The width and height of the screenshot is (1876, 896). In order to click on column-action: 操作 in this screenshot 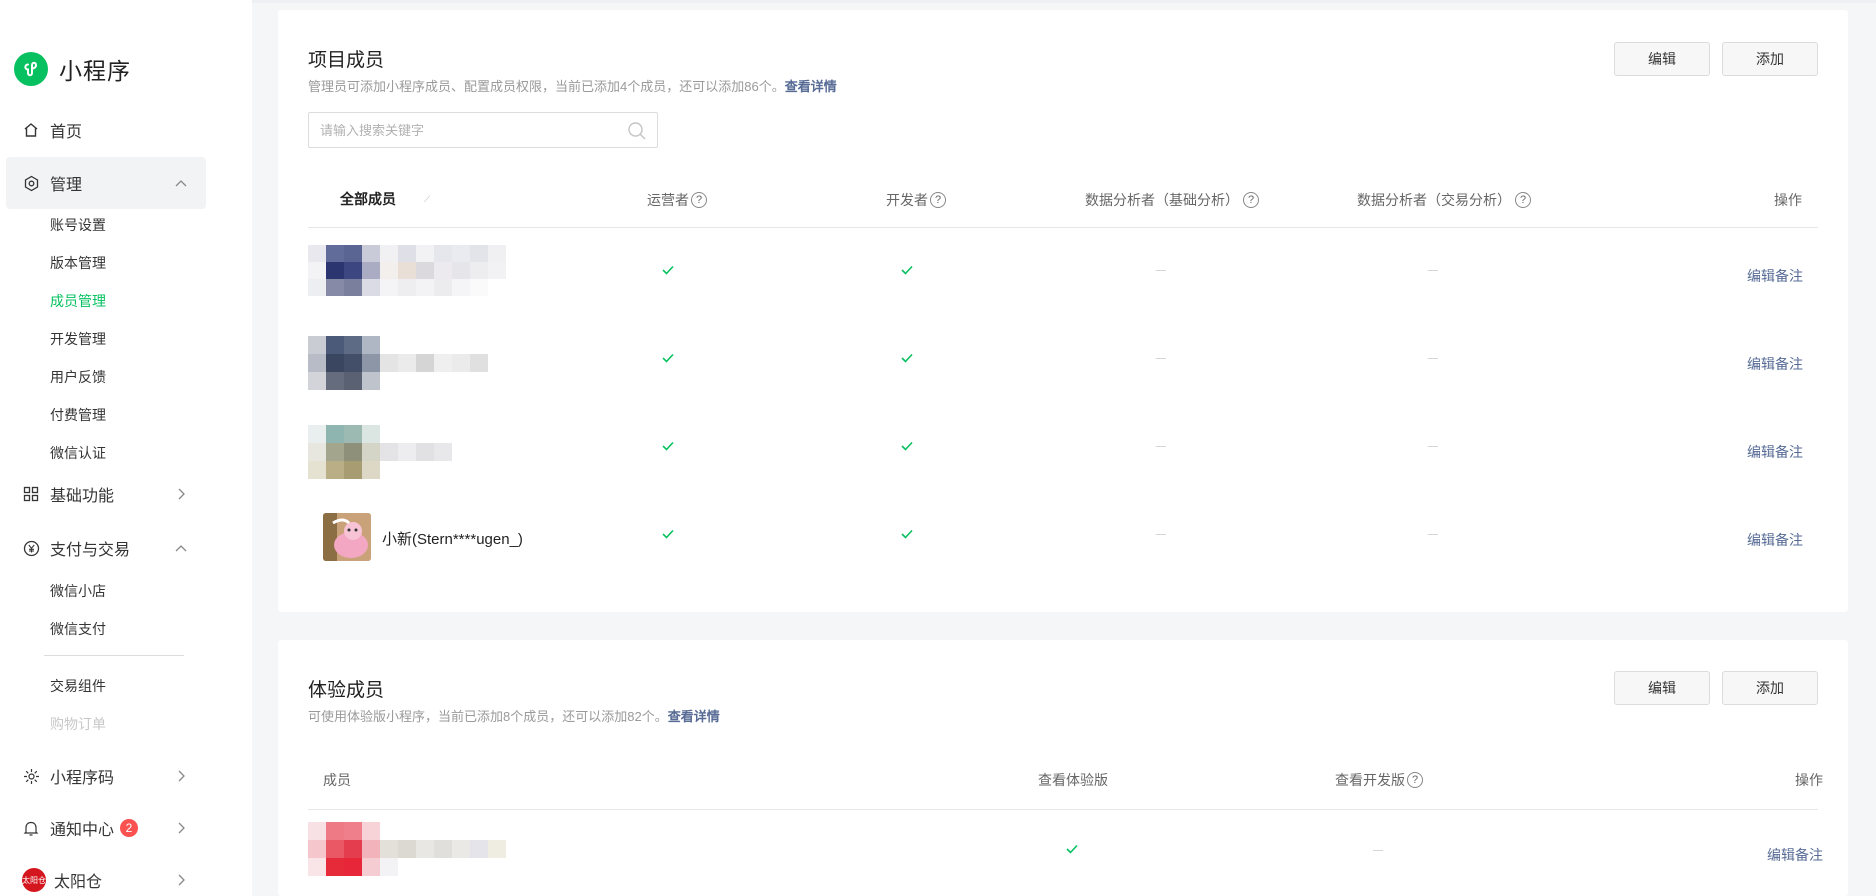, I will do `click(1788, 200)`.